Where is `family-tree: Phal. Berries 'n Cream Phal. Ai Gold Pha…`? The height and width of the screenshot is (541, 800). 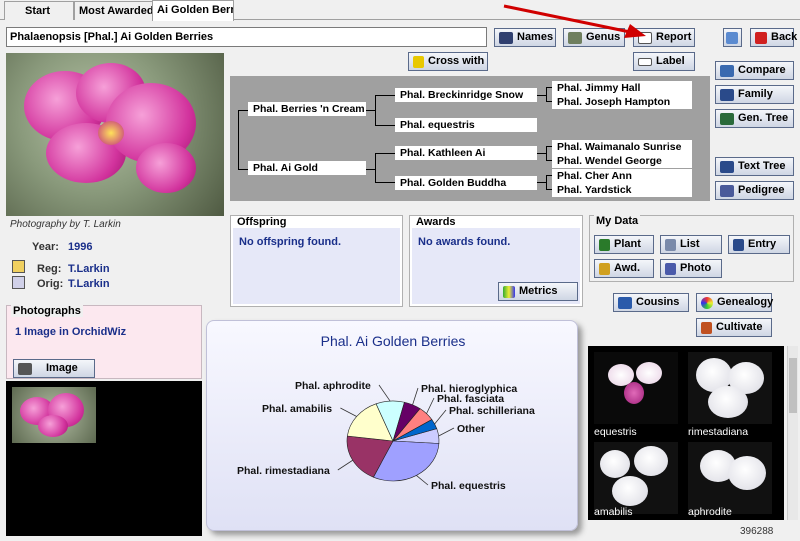 family-tree: Phal. Berries 'n Cream Phal. Ai Gold Pha… is located at coordinates (470, 138).